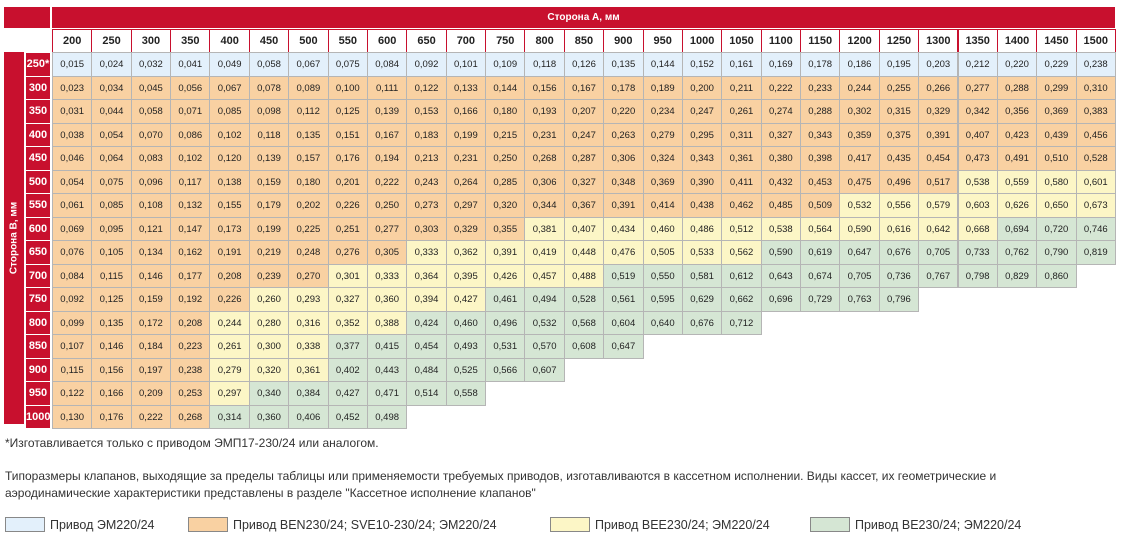  I want to click on table-cell: 0,443, so click(387, 369).